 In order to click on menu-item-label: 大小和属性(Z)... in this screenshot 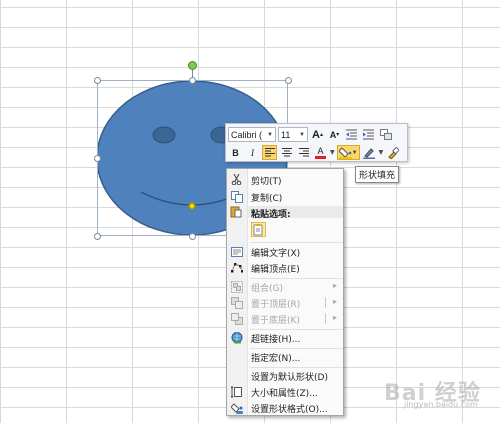, I will do `click(284, 394)`.